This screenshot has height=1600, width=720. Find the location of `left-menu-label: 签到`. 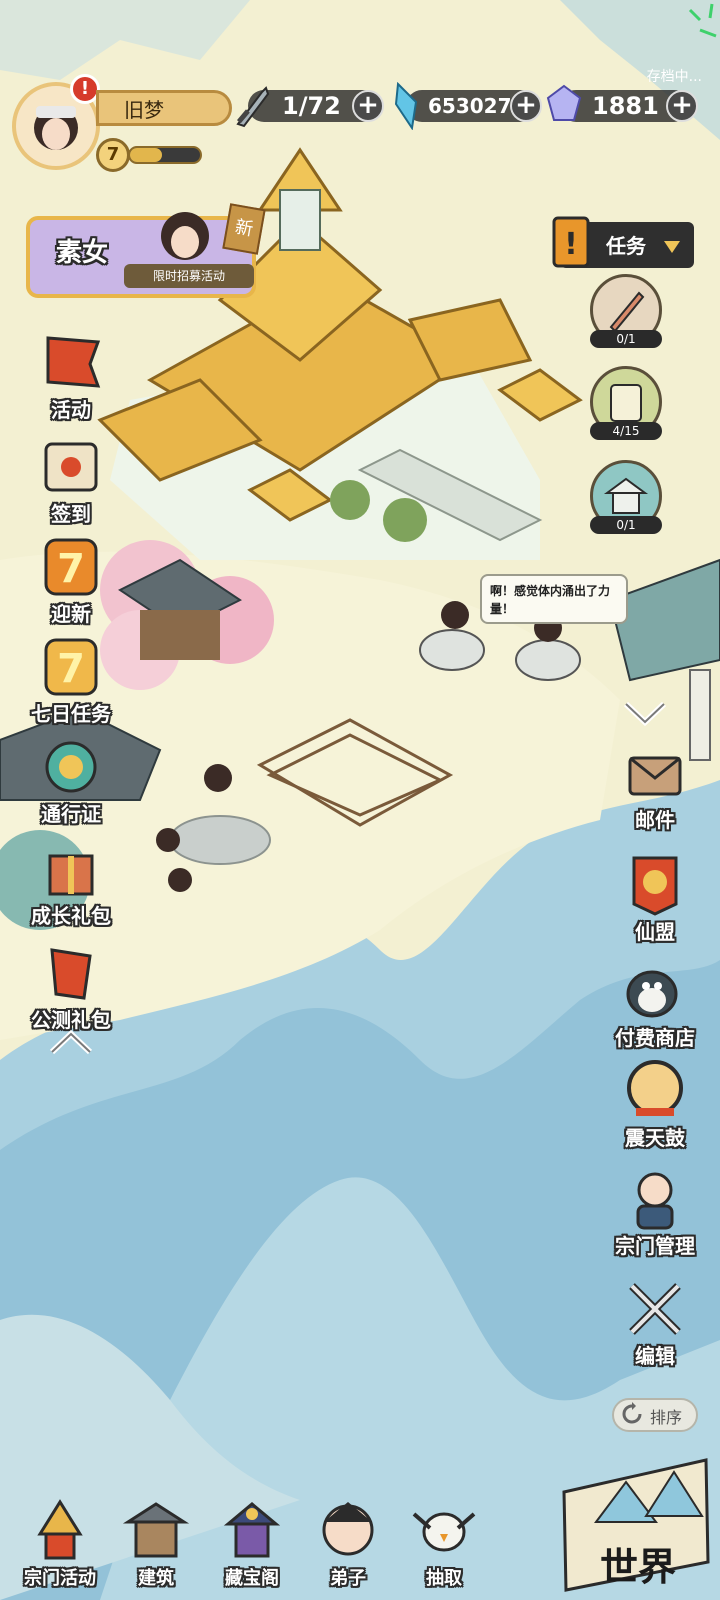

left-menu-label: 签到 is located at coordinates (71, 514).